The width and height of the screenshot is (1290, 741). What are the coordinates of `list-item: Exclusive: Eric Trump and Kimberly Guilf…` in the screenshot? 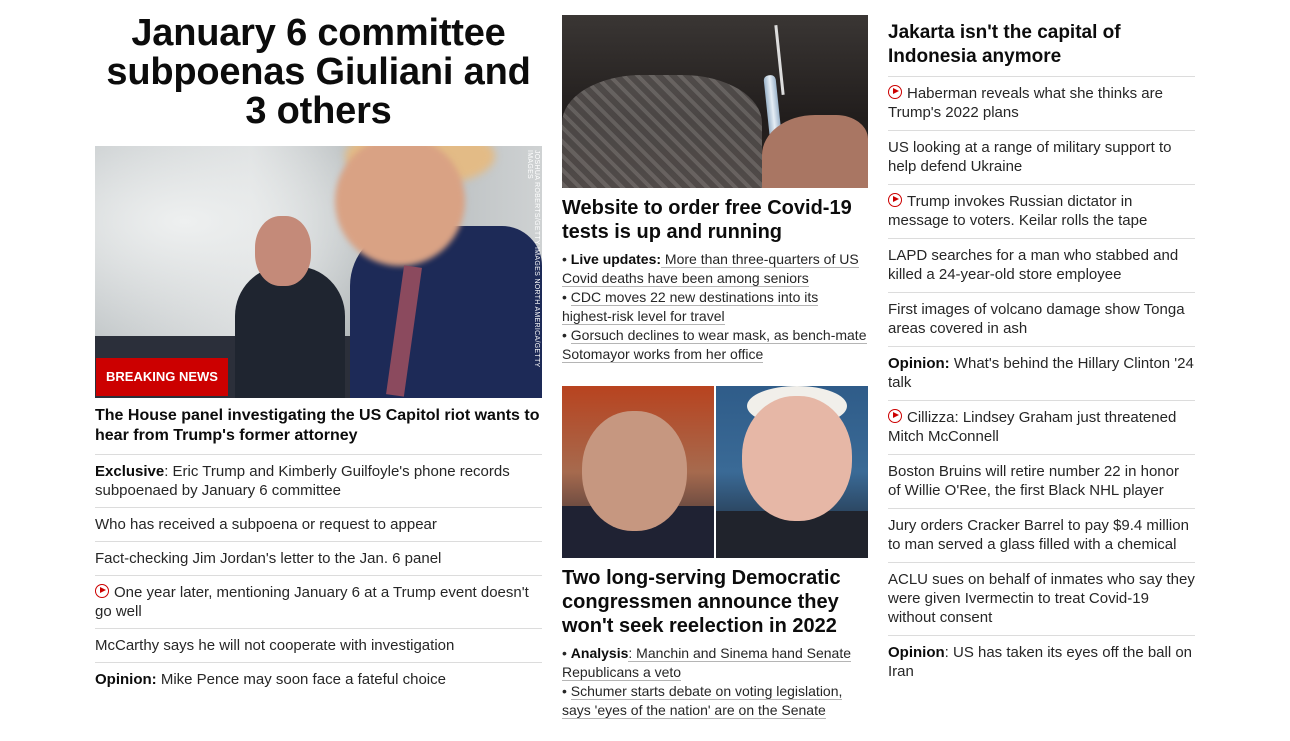 It's located at (318, 481).